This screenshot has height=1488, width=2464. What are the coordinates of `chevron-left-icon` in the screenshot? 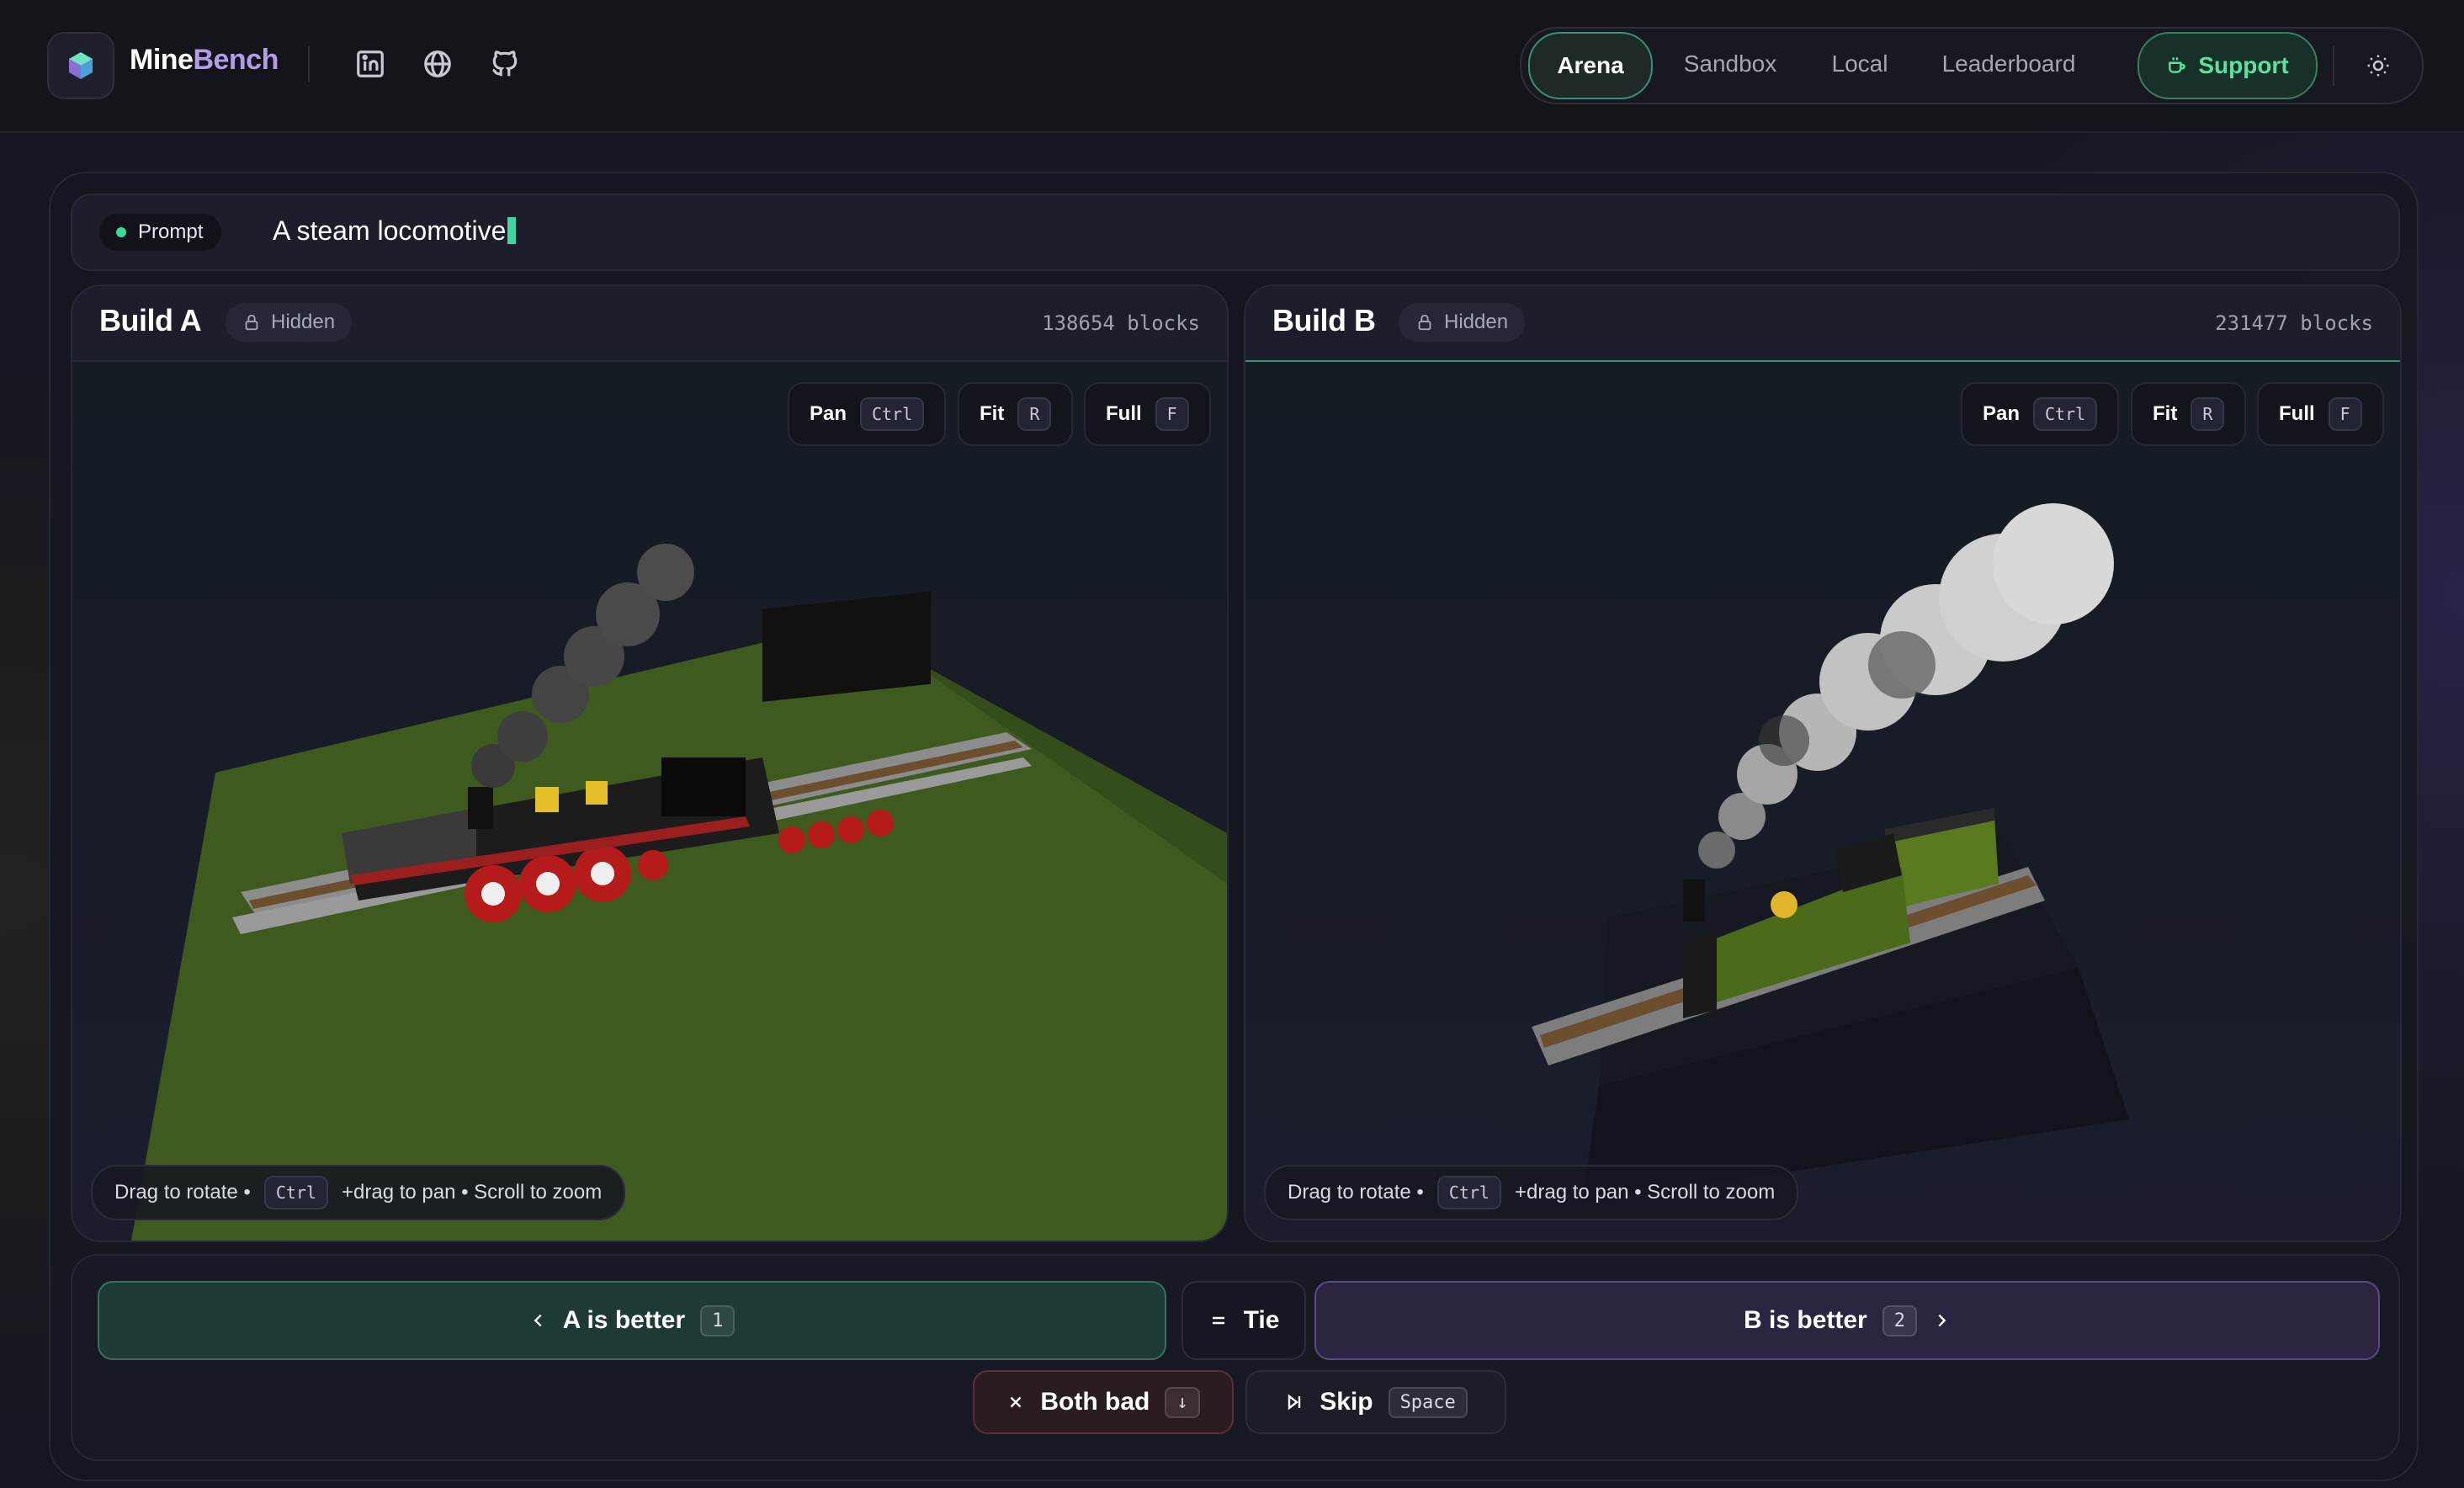 It's located at (538, 1320).